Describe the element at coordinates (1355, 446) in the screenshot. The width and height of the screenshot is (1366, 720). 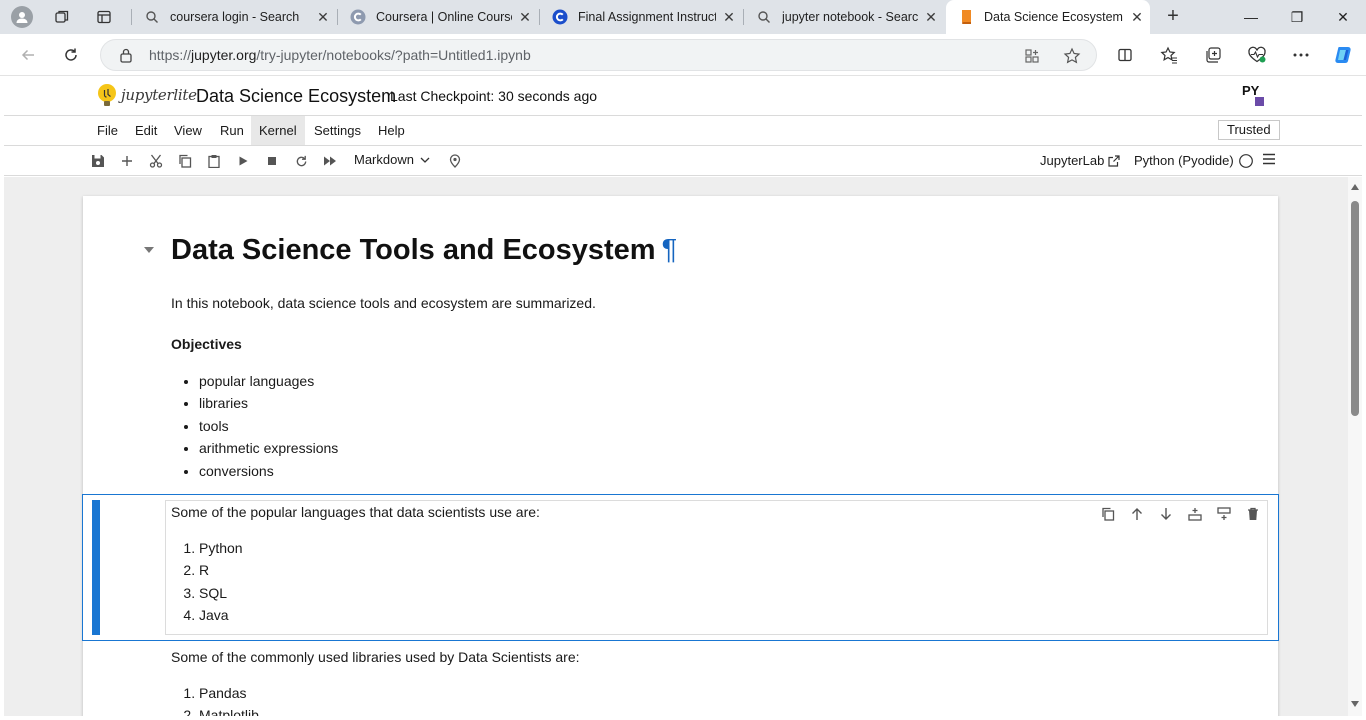
I see `notebook-scrollbar` at that location.